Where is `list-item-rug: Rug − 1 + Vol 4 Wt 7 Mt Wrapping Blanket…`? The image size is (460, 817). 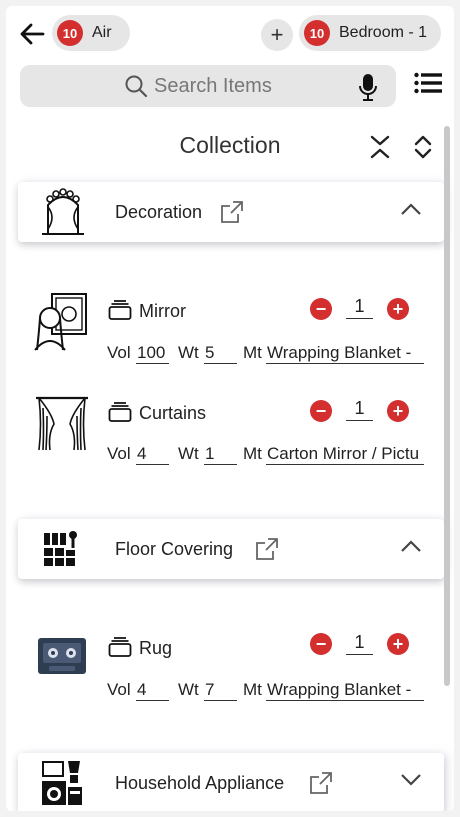
list-item-rug: Rug − 1 + Vol 4 Wt 7 Mt Wrapping Blanket… is located at coordinates (230, 668).